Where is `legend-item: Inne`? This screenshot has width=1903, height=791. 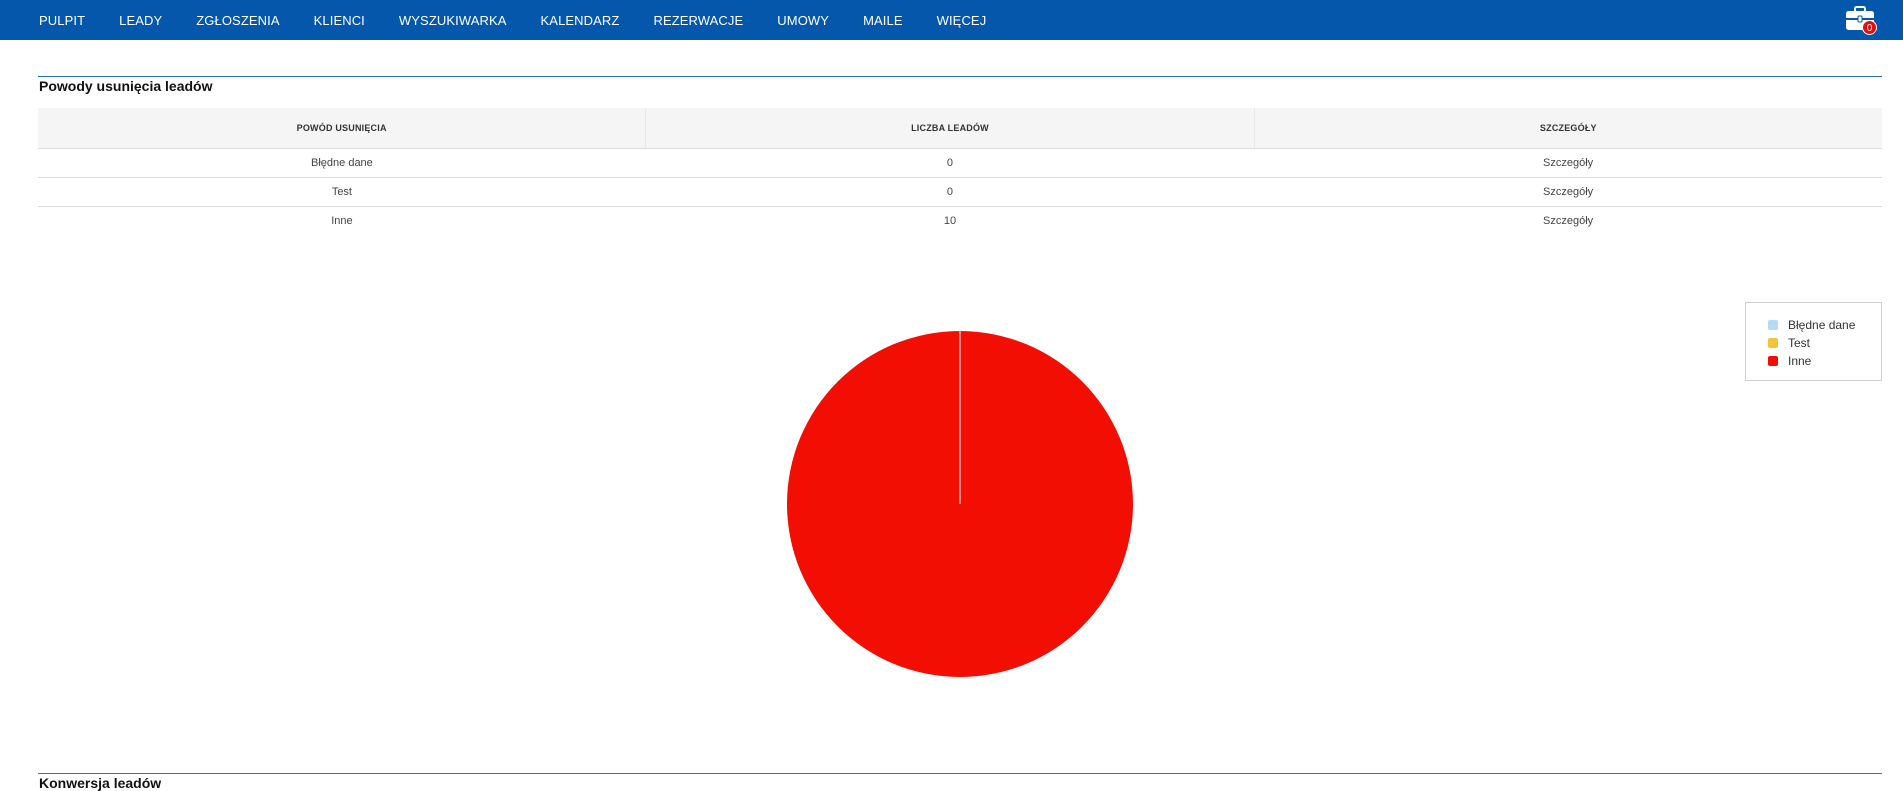 legend-item: Inne is located at coordinates (1824, 361).